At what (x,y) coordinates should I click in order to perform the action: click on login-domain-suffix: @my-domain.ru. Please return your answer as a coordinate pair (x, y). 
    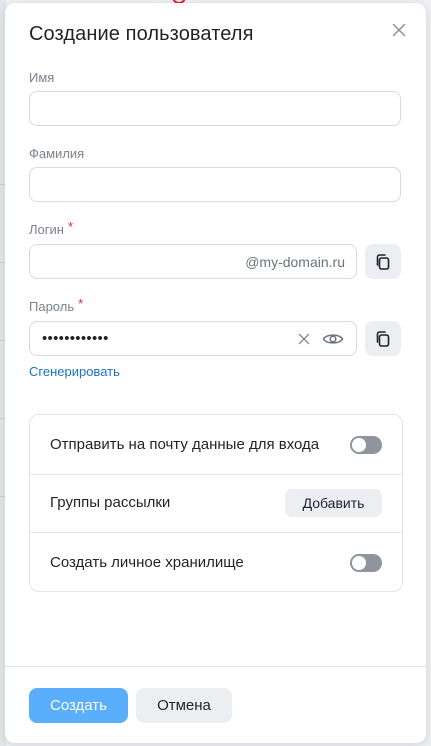
    Looking at the image, I should click on (295, 262).